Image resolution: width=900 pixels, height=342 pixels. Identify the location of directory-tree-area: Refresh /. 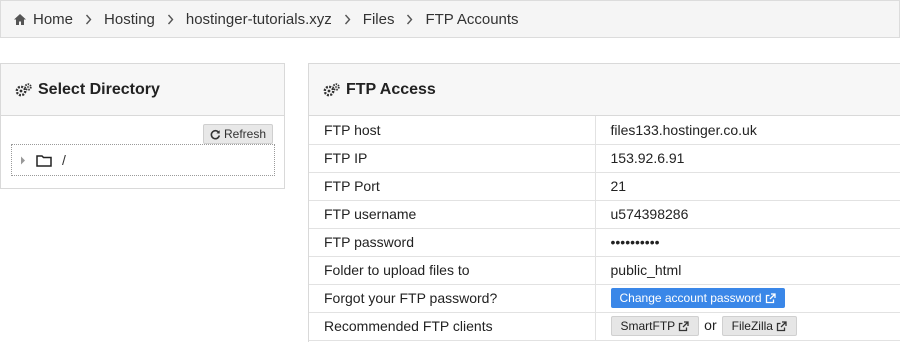
(142, 152).